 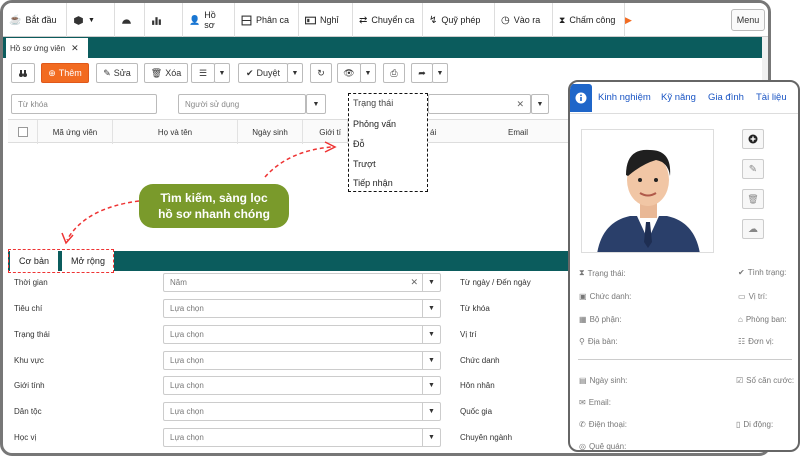 What do you see at coordinates (741, 272) in the screenshot?
I see `check-icon: ✔` at bounding box center [741, 272].